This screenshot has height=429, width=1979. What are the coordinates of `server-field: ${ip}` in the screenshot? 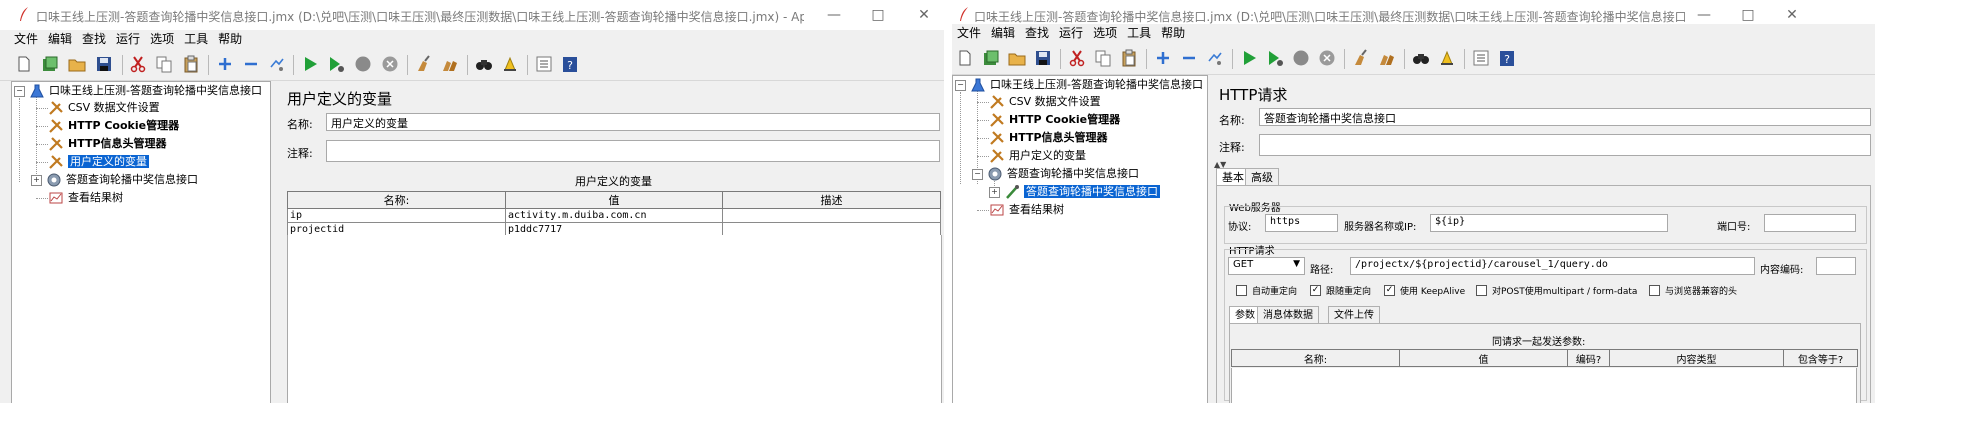 It's located at (1549, 223).